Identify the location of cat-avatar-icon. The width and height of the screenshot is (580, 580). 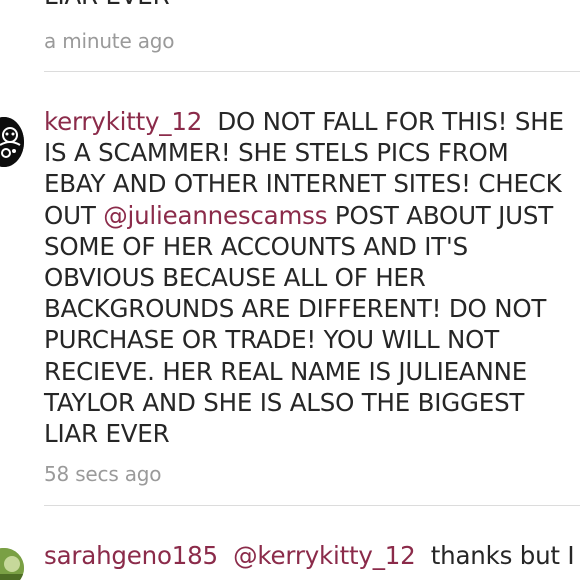
(12, 142).